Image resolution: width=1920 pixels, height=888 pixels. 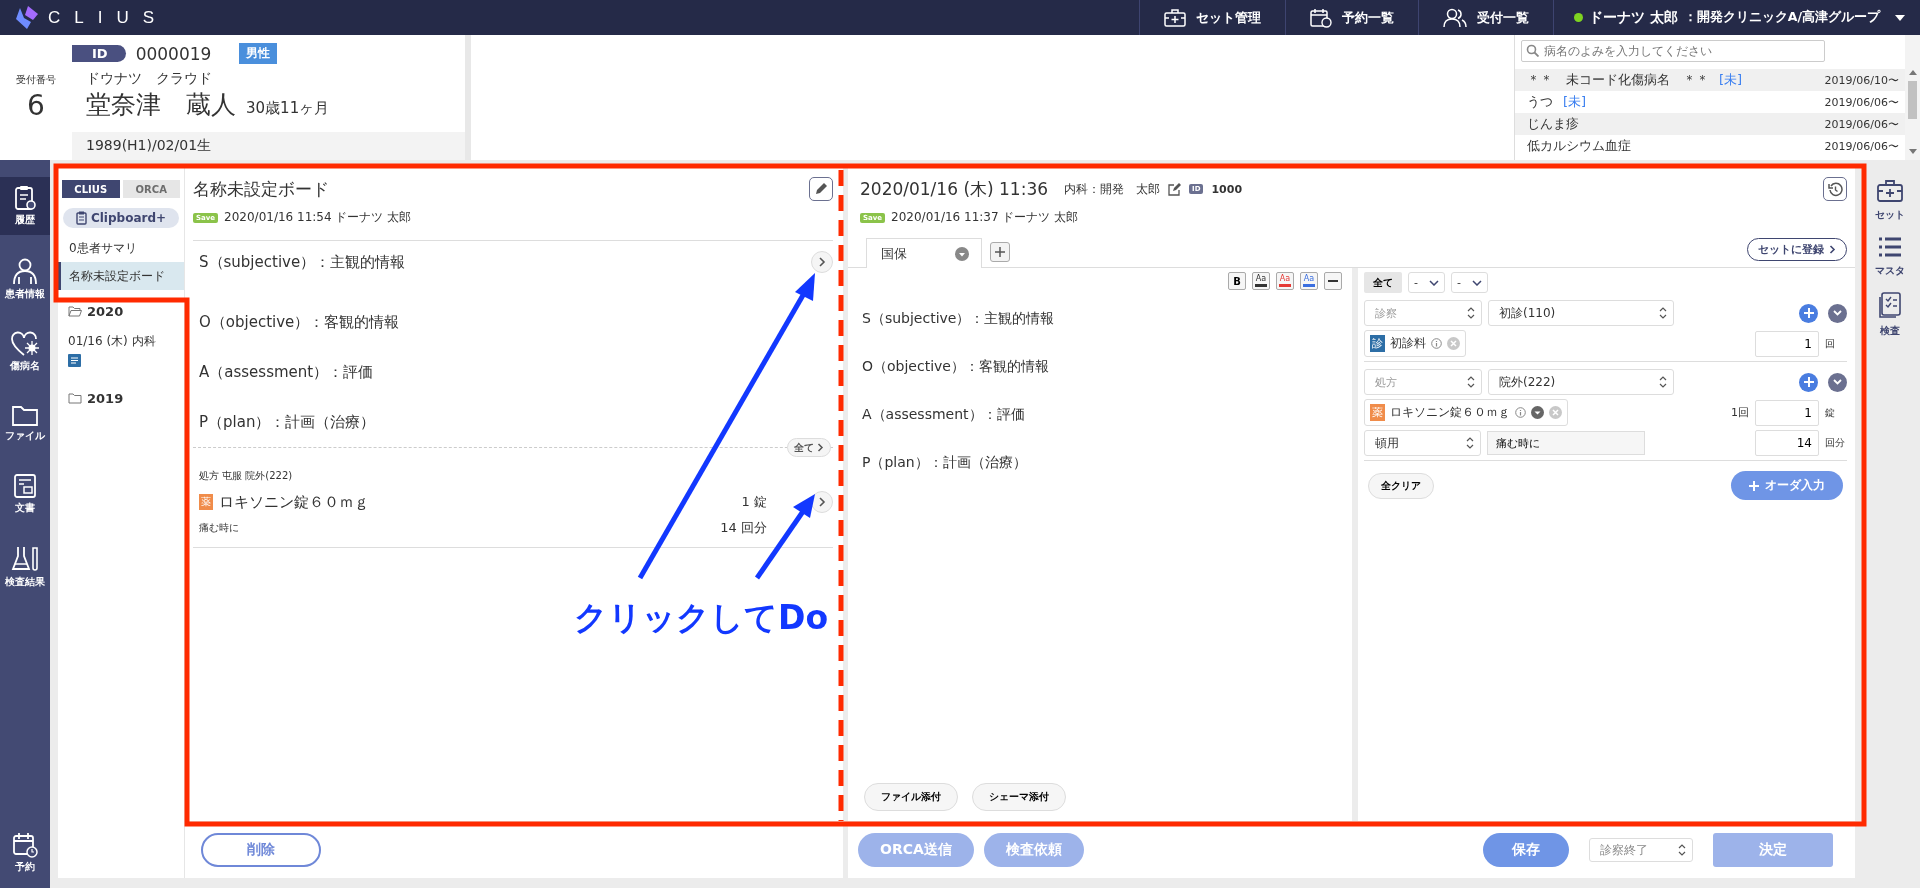 What do you see at coordinates (1237, 281) in the screenshot?
I see `bold-button: B` at bounding box center [1237, 281].